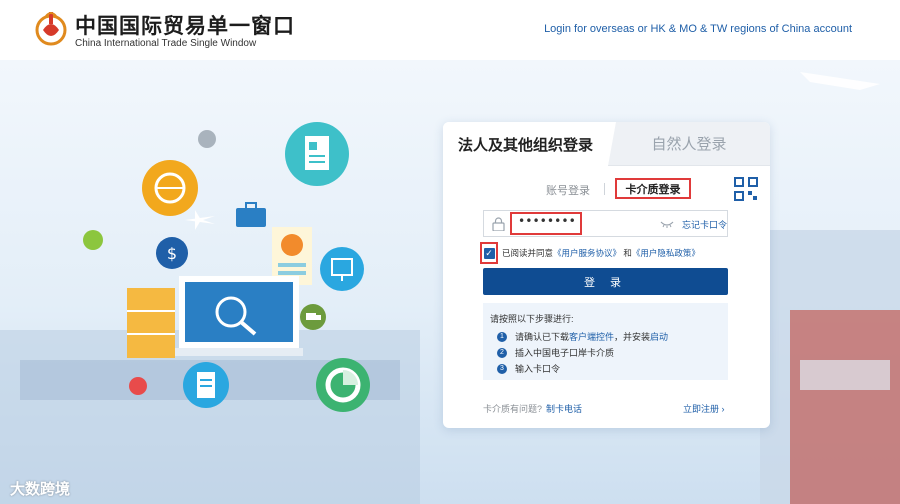  What do you see at coordinates (251, 214) in the screenshot?
I see `briefcase-icon` at bounding box center [251, 214].